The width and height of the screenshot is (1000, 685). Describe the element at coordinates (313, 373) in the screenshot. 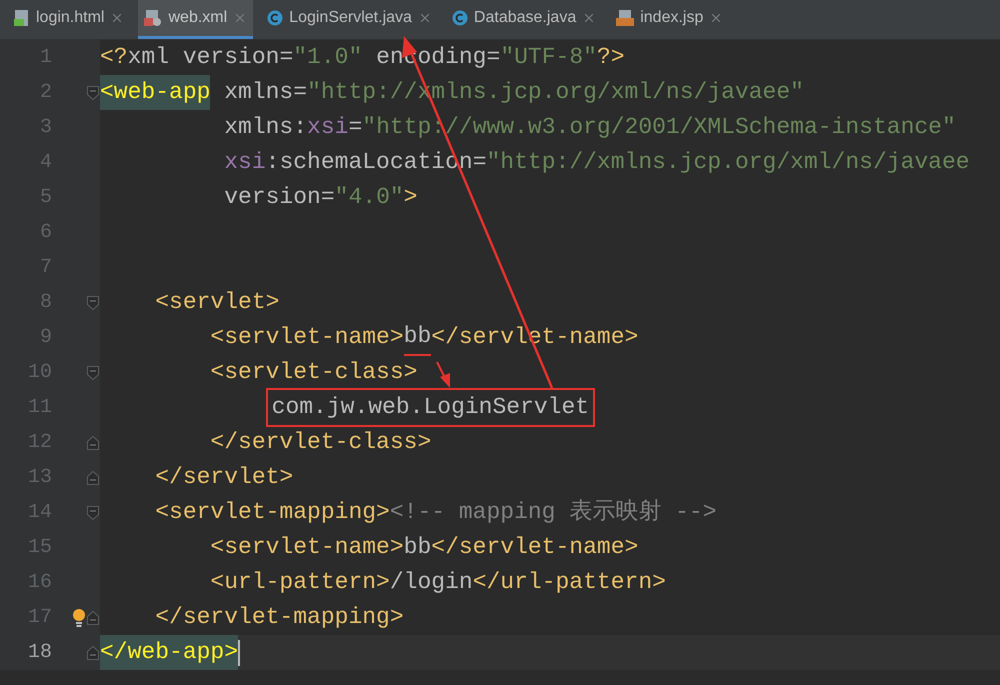

I see `code-line: <servlet-class>` at that location.